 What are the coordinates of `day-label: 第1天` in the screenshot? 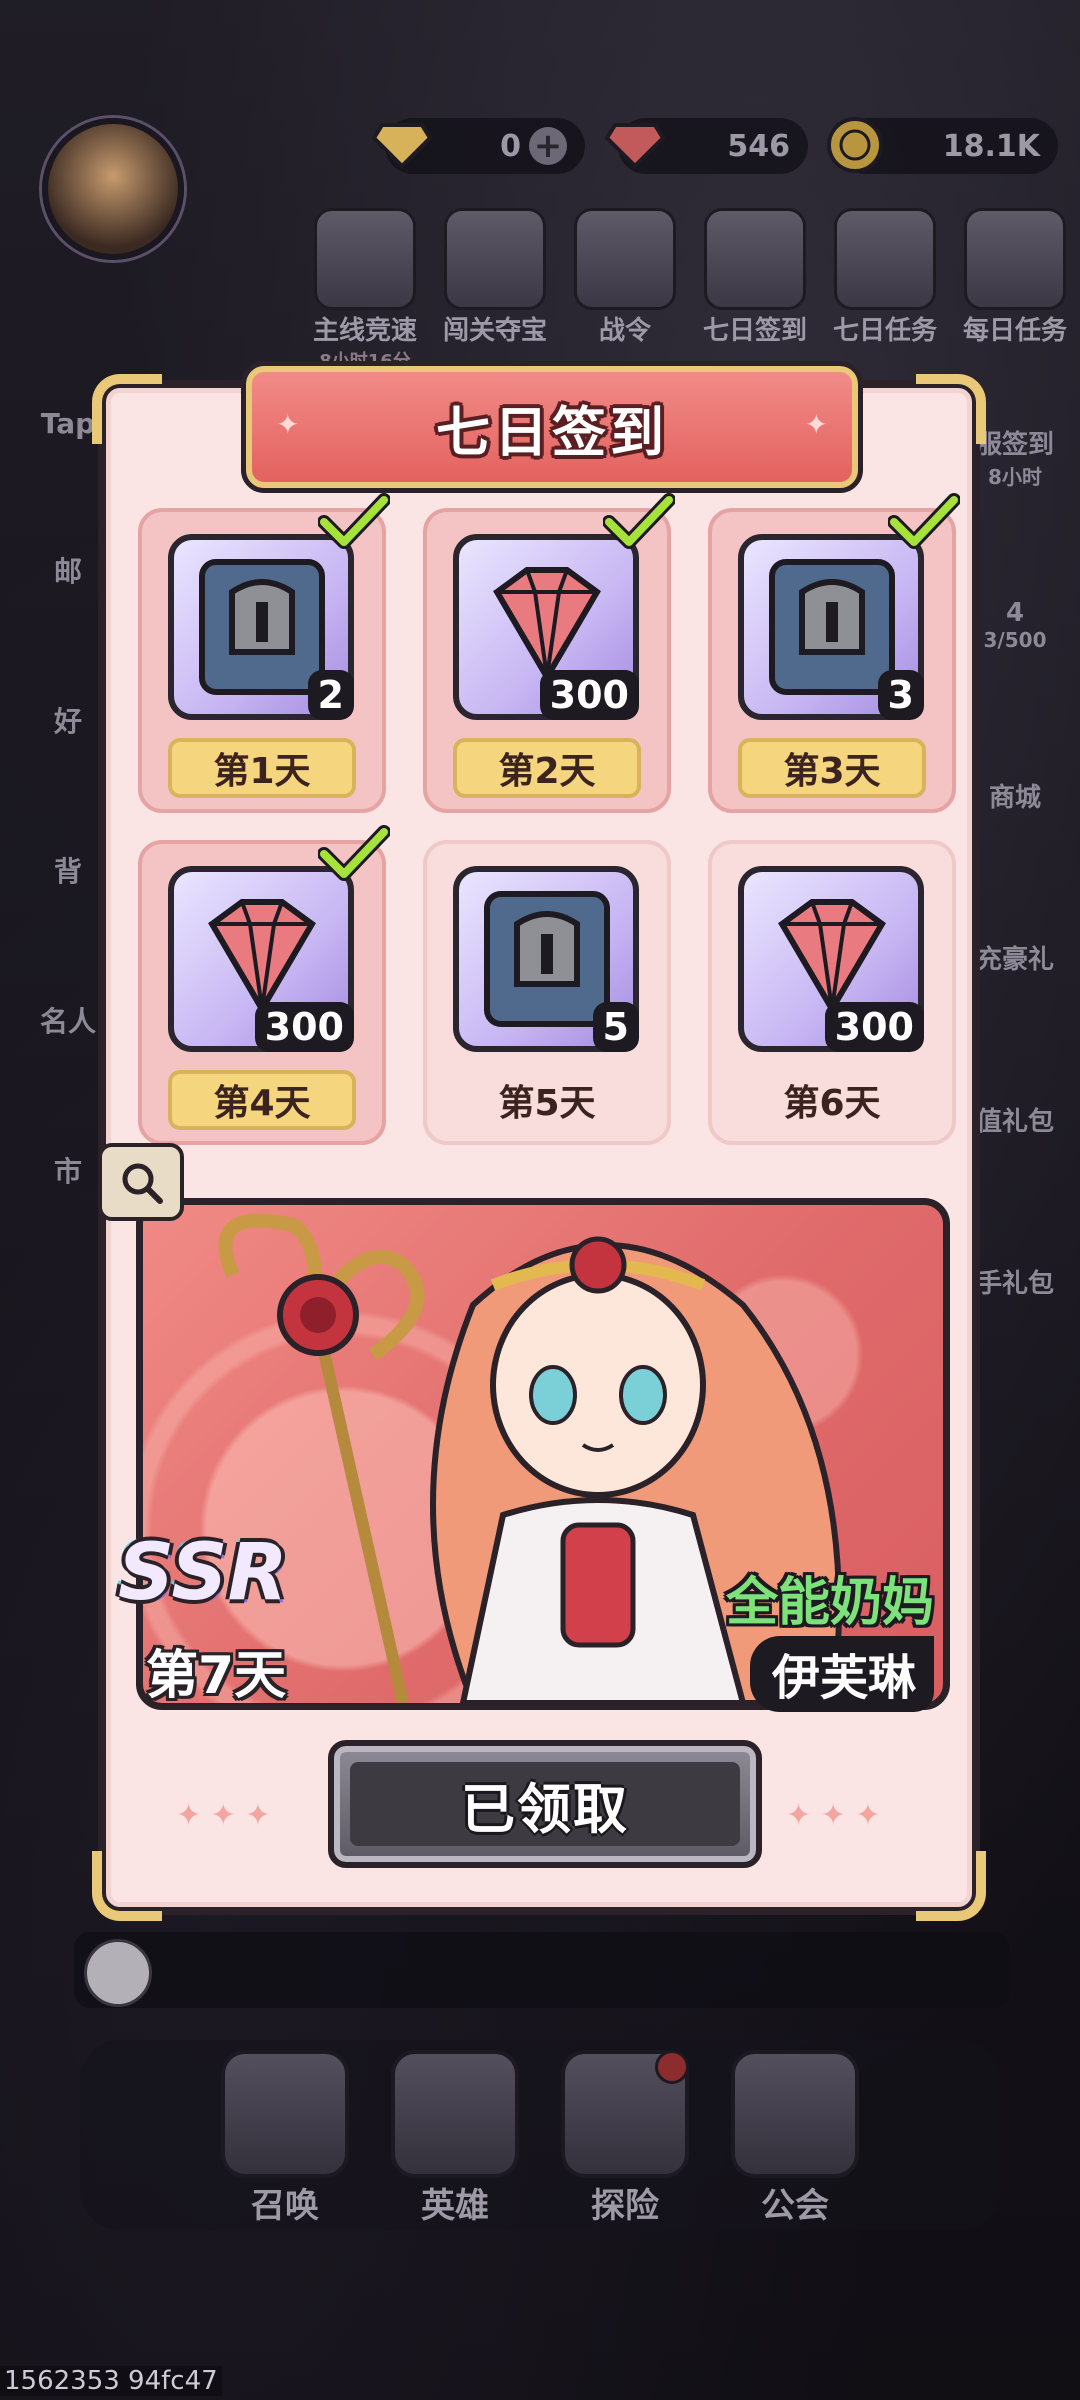 It's located at (262, 768).